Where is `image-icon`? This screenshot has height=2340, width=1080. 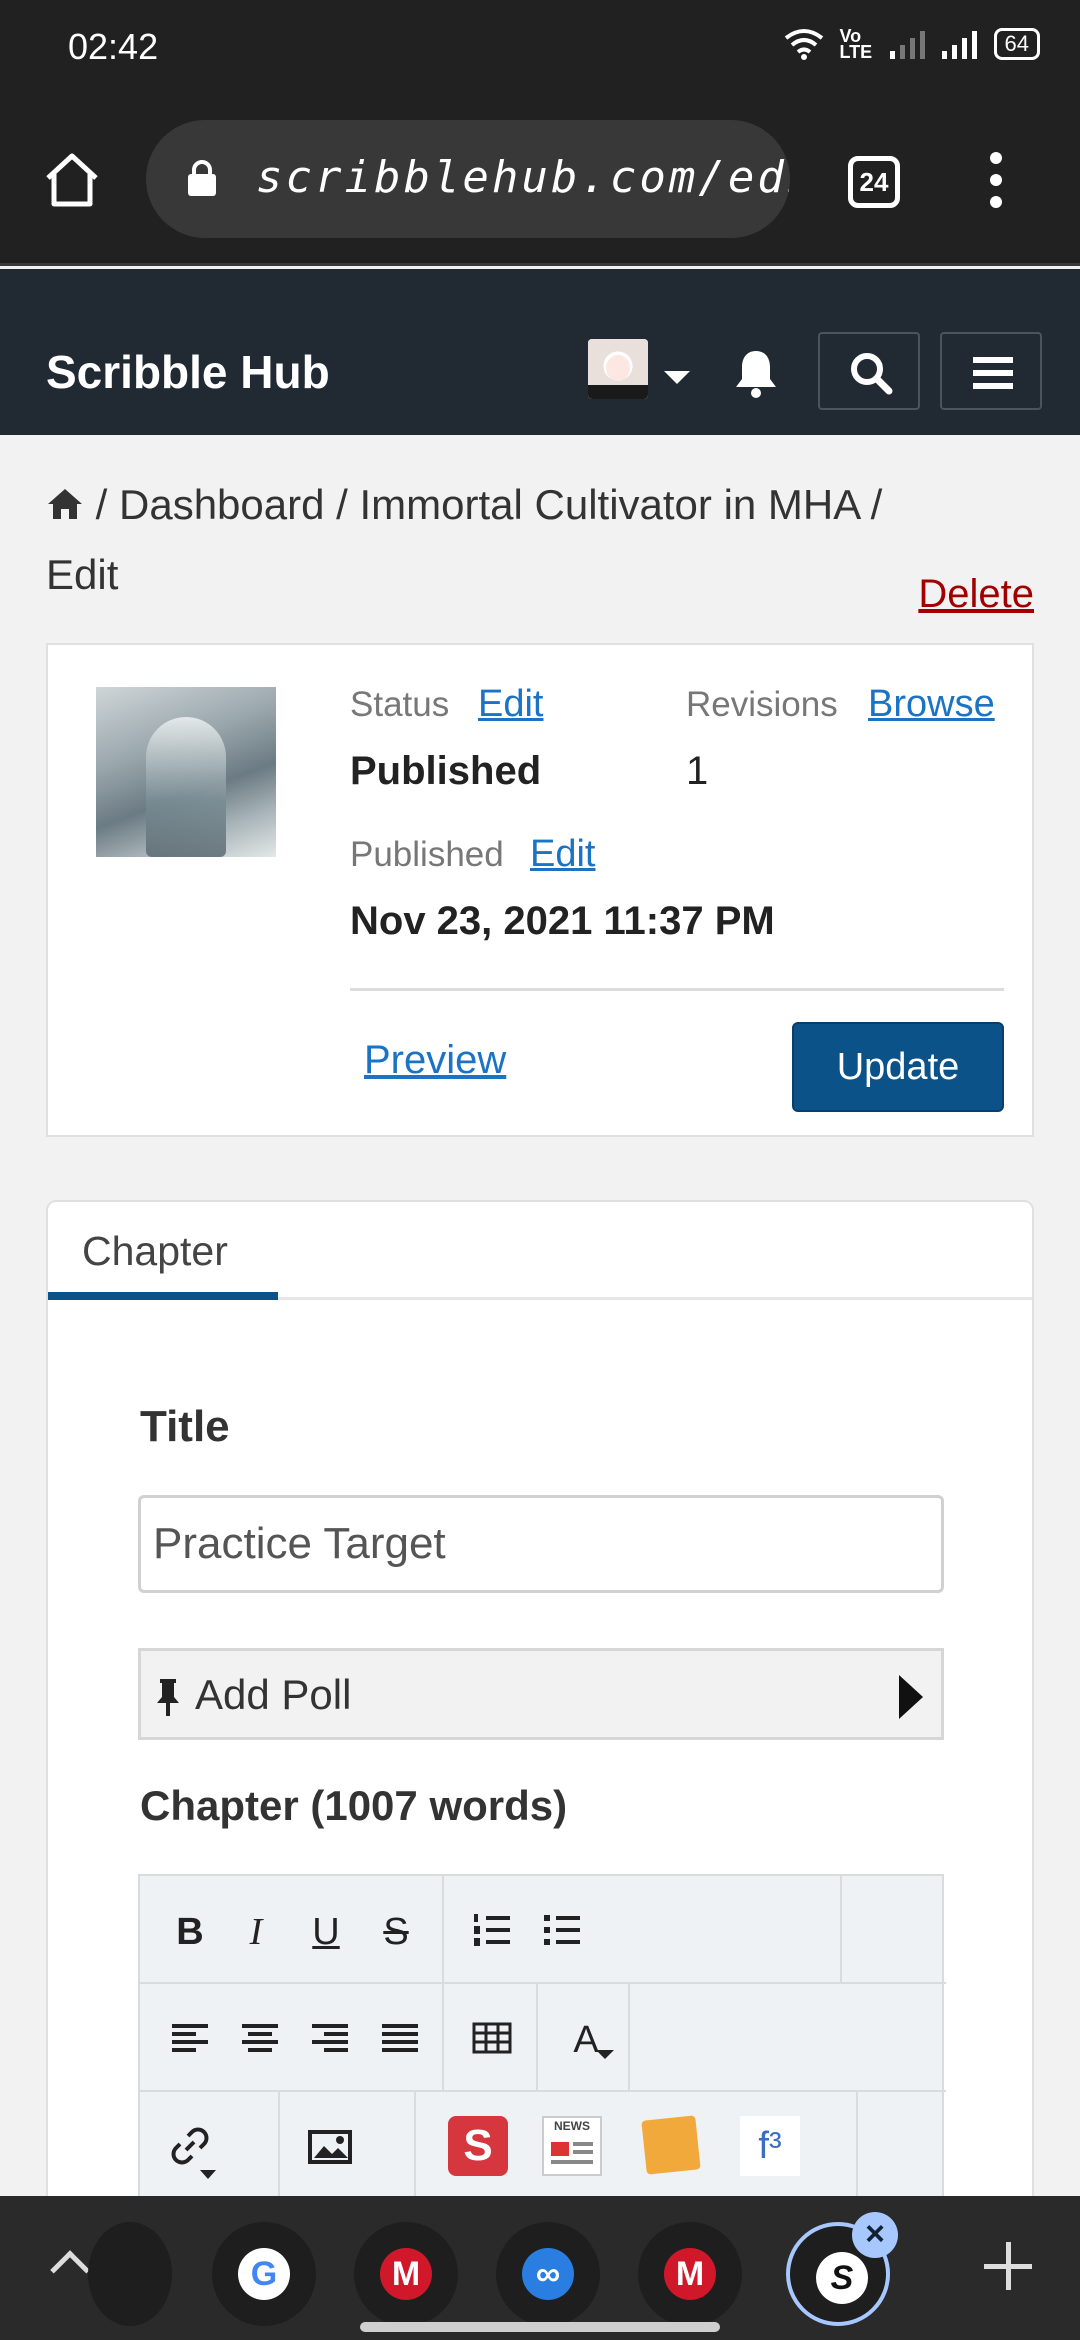
image-icon is located at coordinates (330, 2147).